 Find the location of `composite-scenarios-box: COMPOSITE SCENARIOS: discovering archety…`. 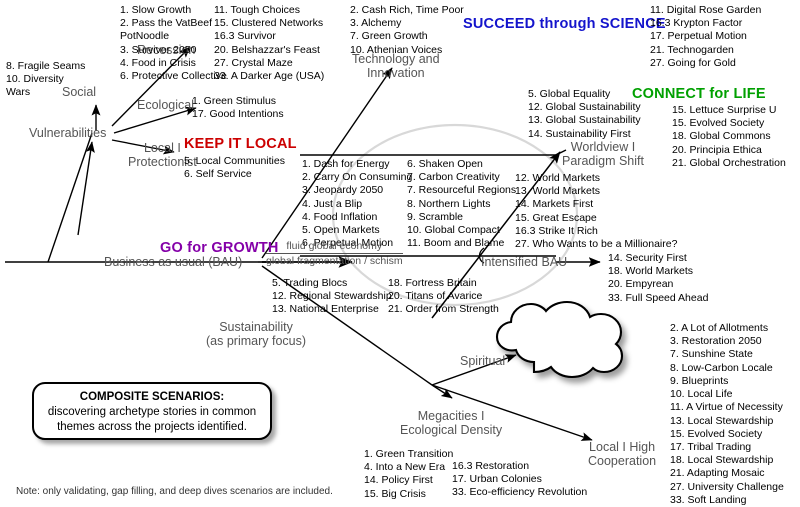

composite-scenarios-box: COMPOSITE SCENARIOS: discovering archety… is located at coordinates (152, 411).